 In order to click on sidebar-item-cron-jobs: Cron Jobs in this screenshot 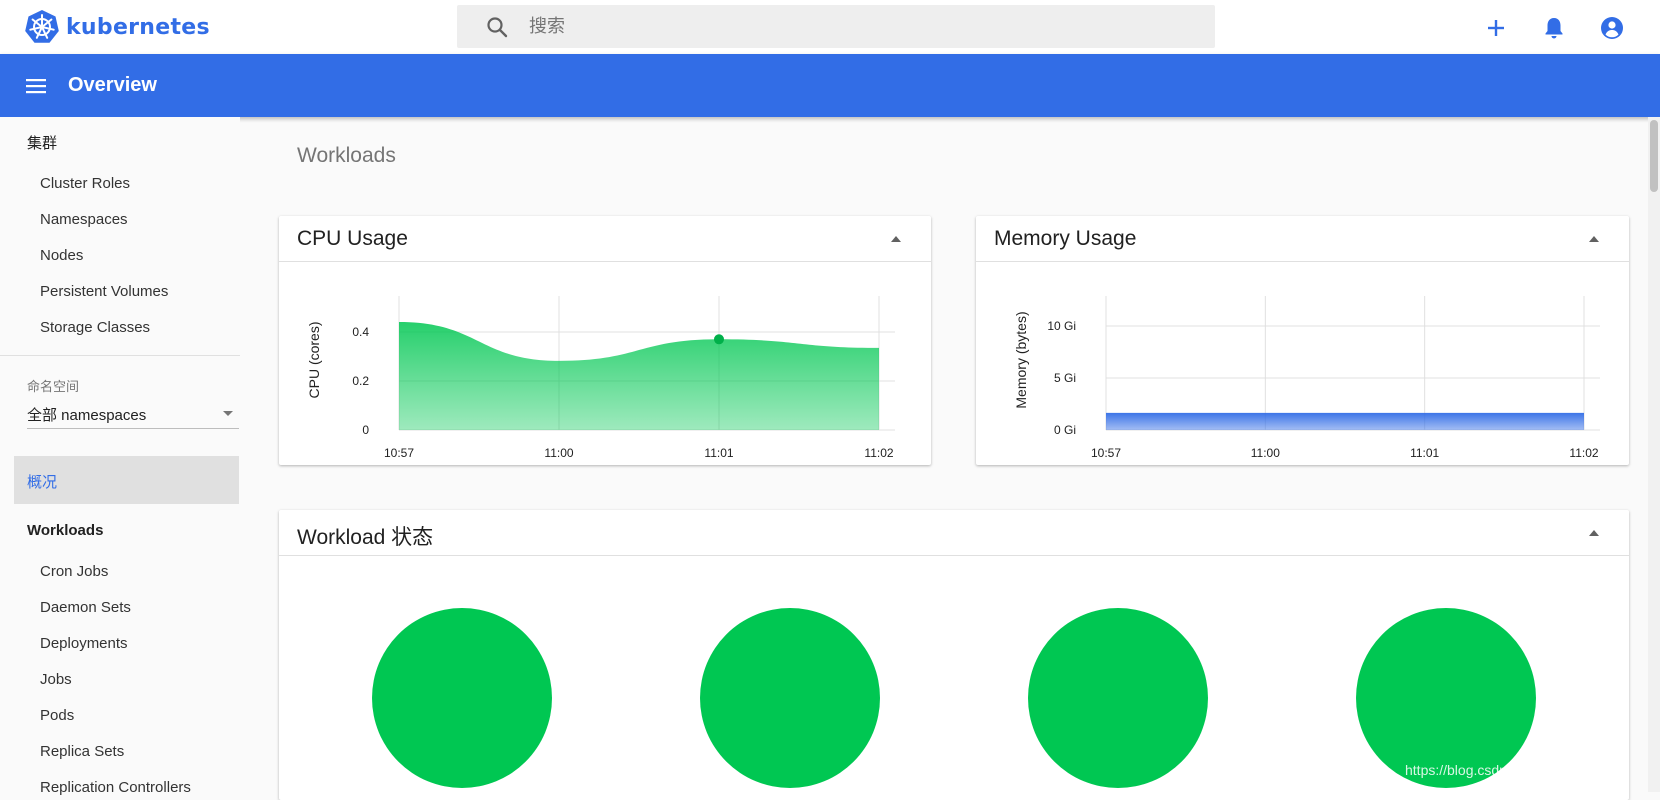, I will do `click(74, 571)`.